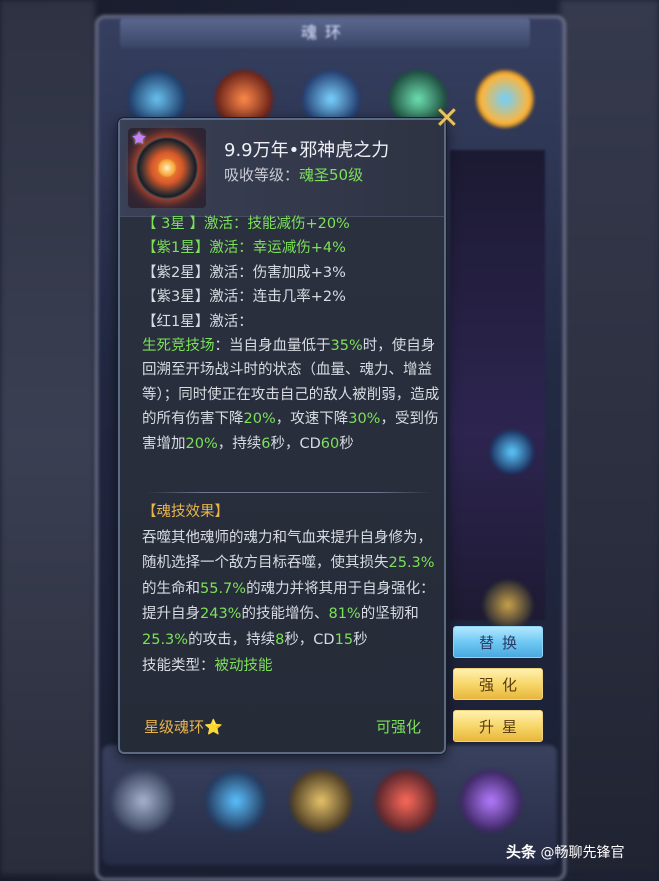  I want to click on star-effect: 伤害加成+3%, so click(299, 272).